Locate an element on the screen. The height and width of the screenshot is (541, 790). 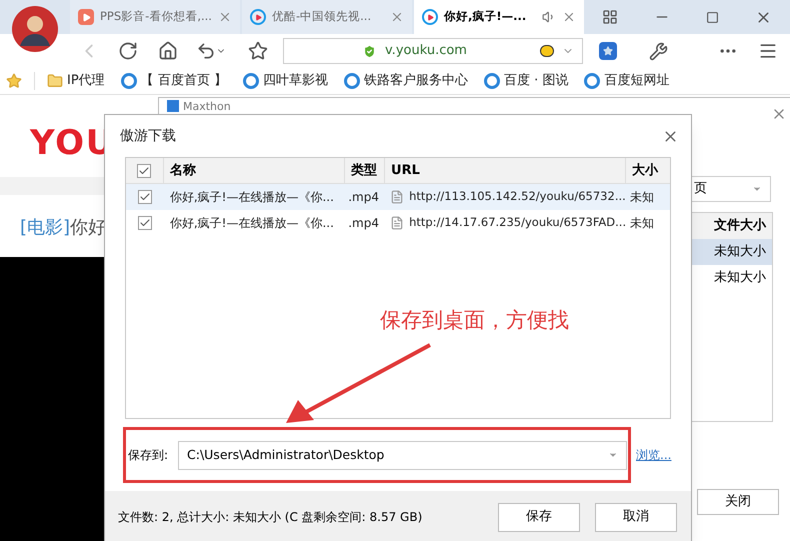
video-title: 你好 is located at coordinates (88, 228).